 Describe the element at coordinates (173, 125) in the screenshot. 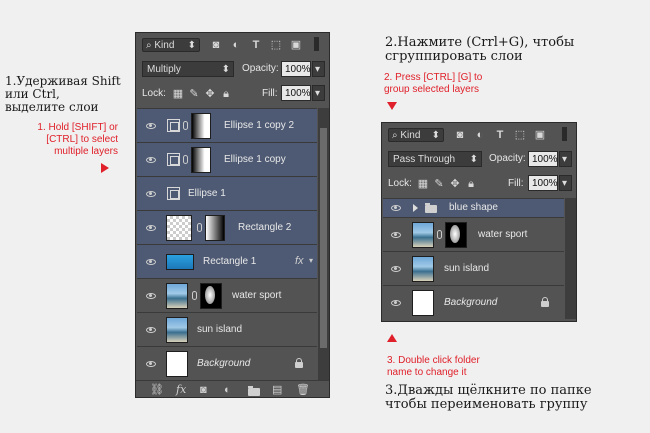

I see `shape-layer-icon` at that location.